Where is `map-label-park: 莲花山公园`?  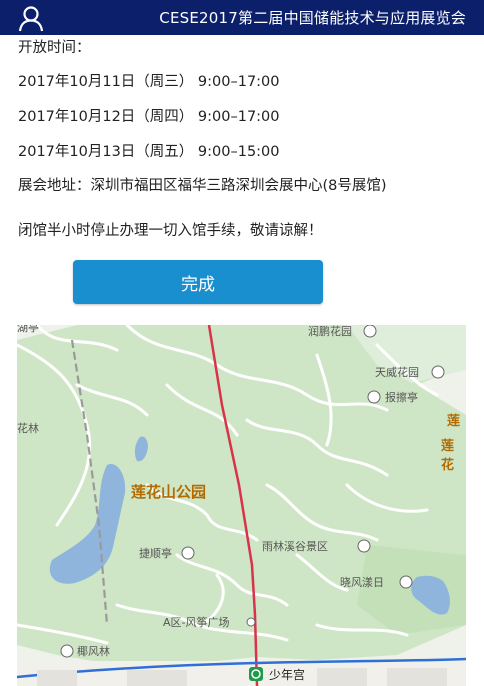
map-label-park: 莲花山公园 is located at coordinates (169, 492).